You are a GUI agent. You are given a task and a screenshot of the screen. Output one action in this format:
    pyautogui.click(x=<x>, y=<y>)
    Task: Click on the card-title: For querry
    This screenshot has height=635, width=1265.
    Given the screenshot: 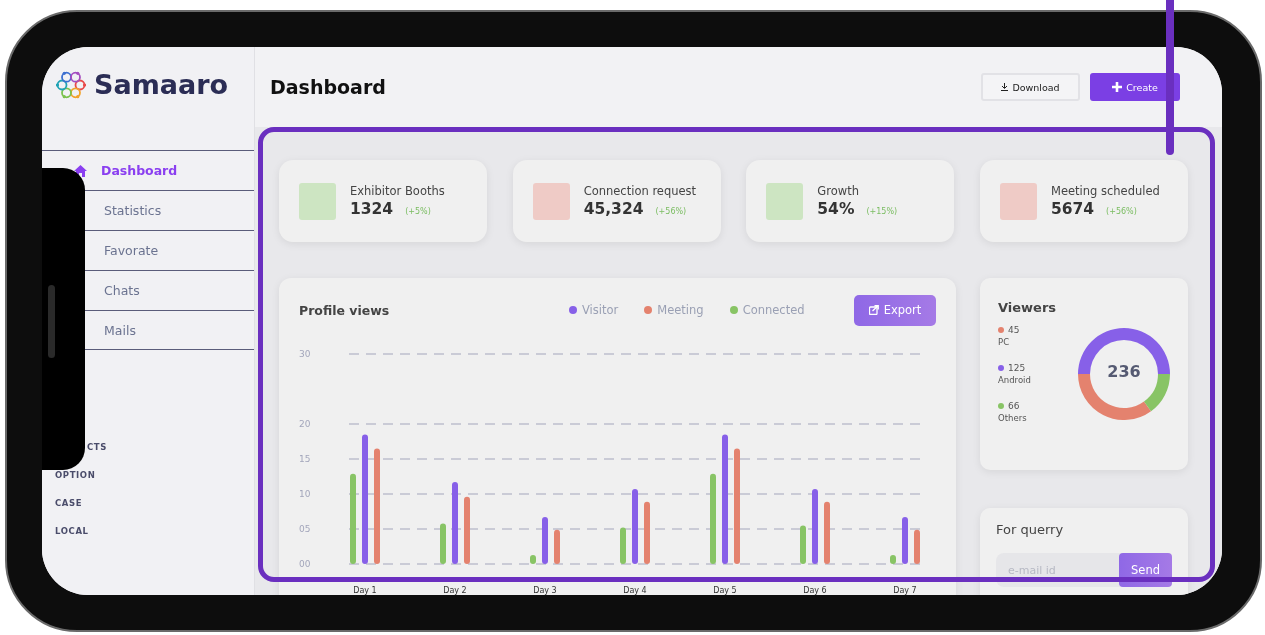 What is the action you would take?
    pyautogui.click(x=1030, y=529)
    